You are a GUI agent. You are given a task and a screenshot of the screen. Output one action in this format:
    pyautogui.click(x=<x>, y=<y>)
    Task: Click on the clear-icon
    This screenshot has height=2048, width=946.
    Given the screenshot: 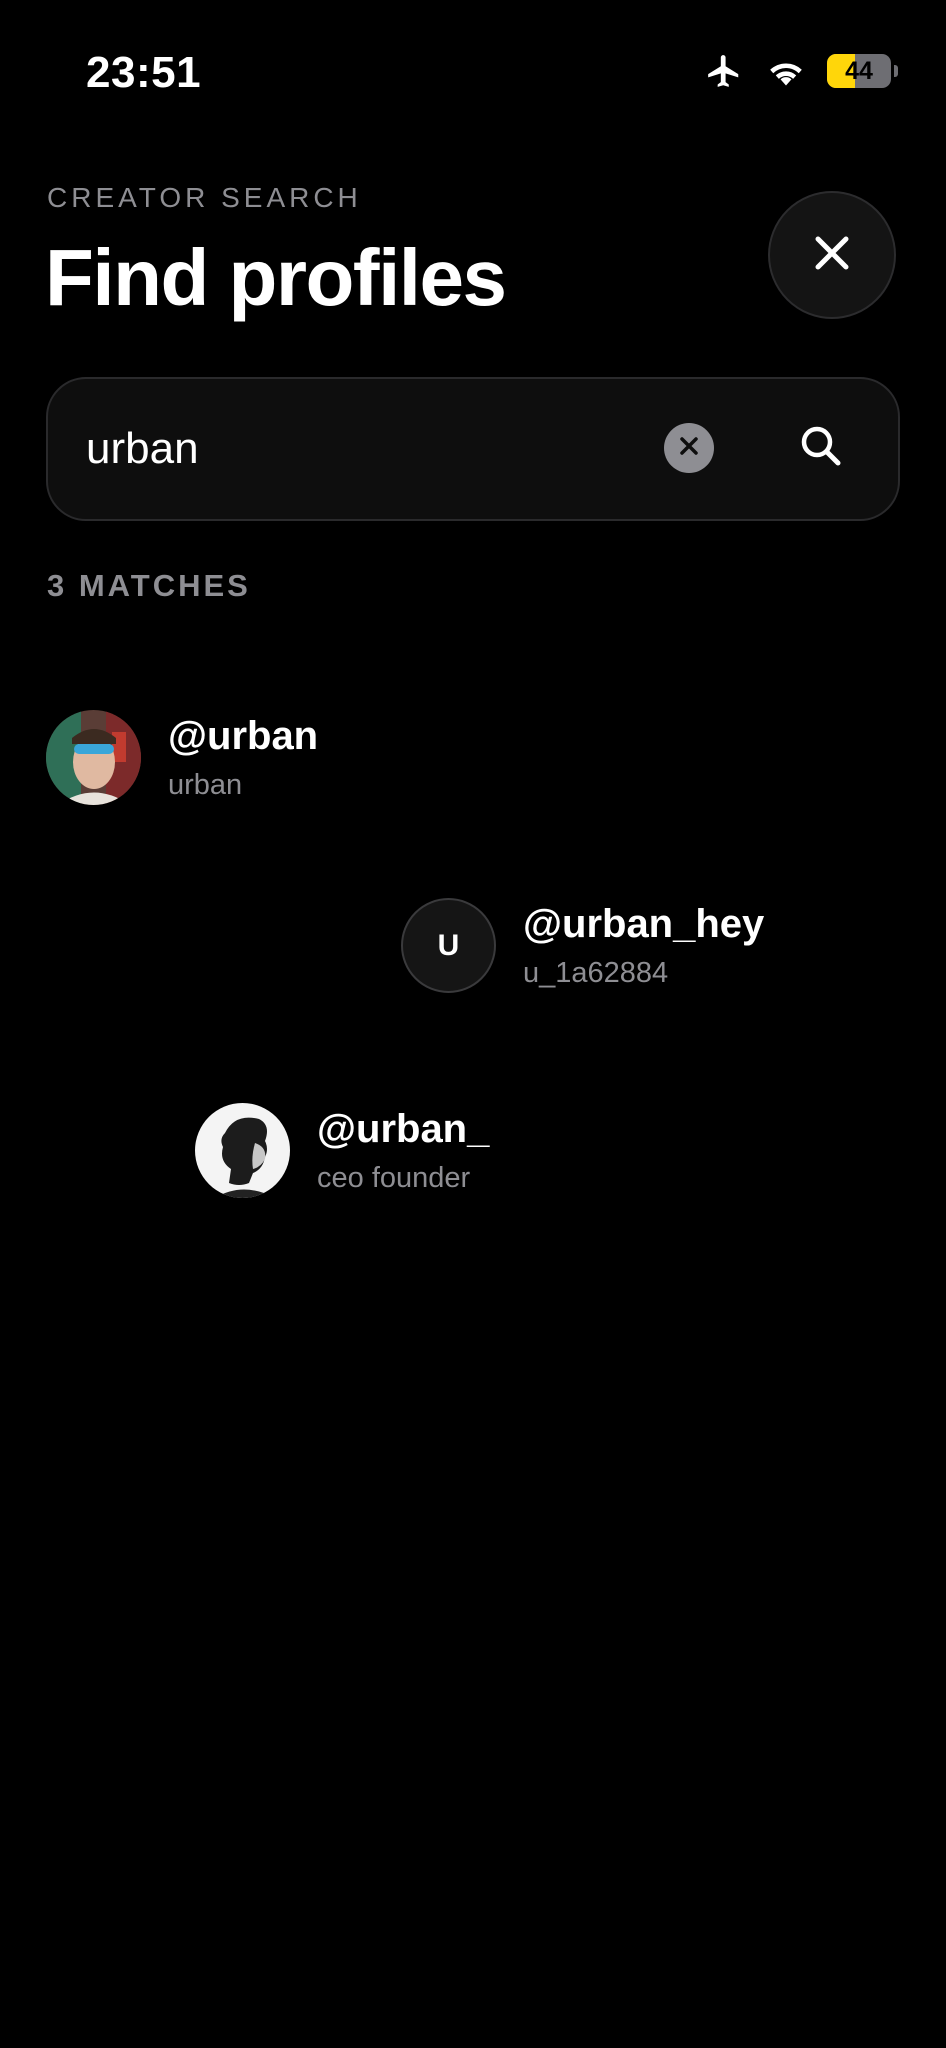 What is the action you would take?
    pyautogui.click(x=689, y=448)
    